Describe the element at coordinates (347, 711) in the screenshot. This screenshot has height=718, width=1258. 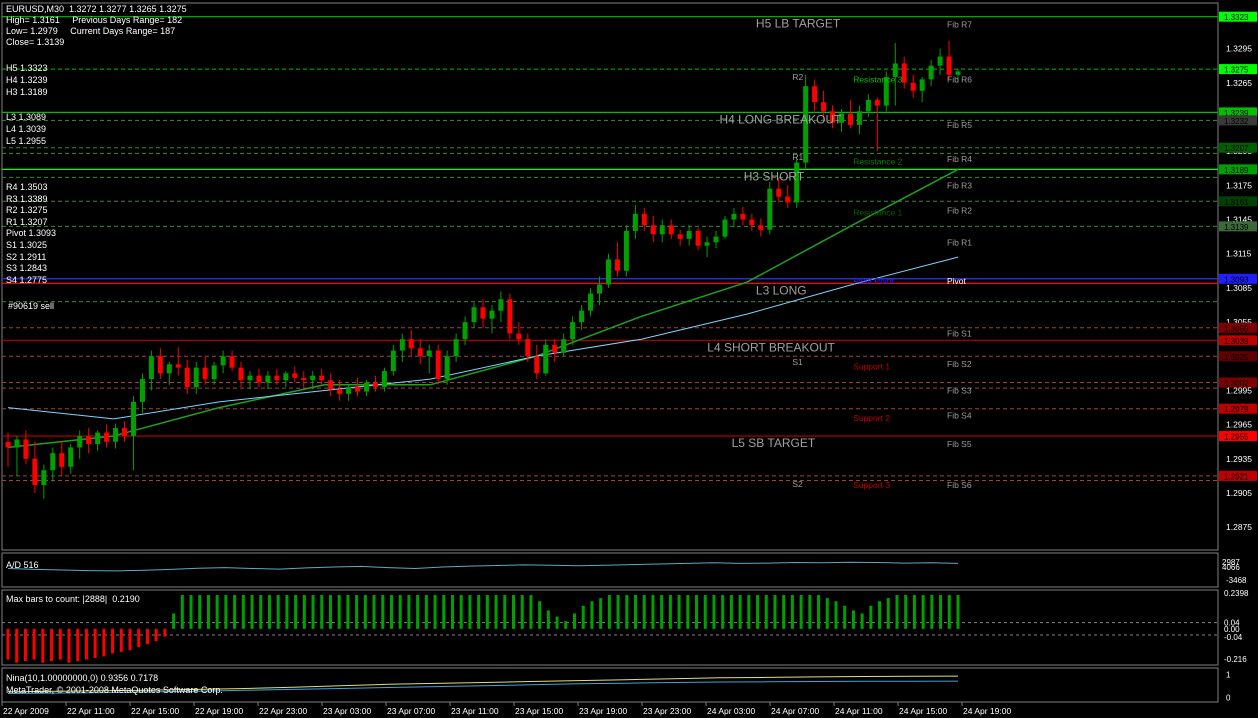
I see `x-tick-label: 23 Apr 03:00` at that location.